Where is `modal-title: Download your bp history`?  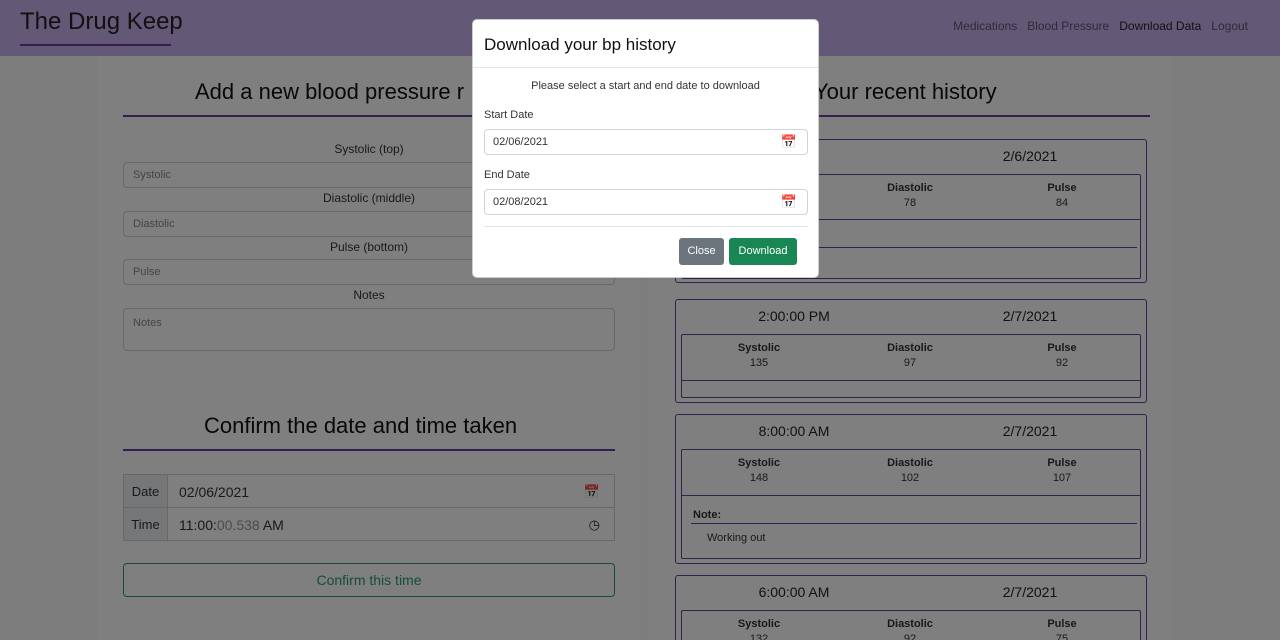
modal-title: Download your bp history is located at coordinates (580, 44).